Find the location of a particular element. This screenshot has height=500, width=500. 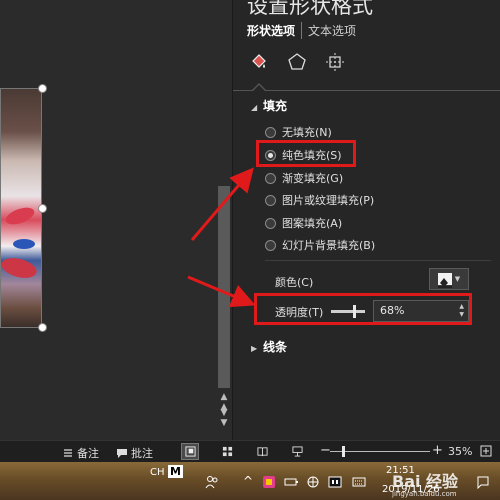

book-icon is located at coordinates (262, 452).